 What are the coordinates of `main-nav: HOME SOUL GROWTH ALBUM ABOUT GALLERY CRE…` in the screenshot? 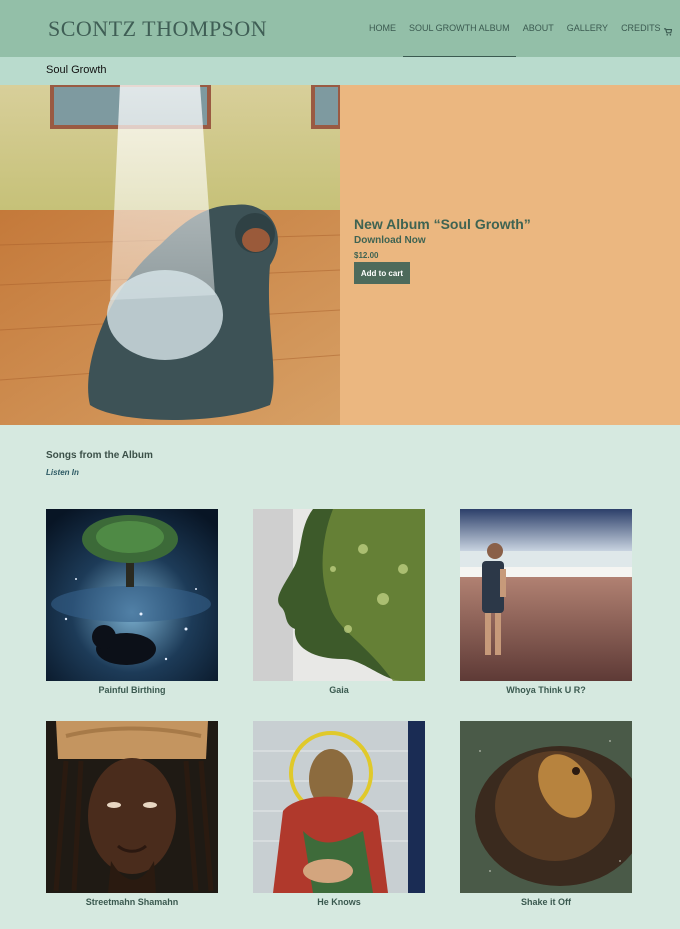 It's located at (521, 40).